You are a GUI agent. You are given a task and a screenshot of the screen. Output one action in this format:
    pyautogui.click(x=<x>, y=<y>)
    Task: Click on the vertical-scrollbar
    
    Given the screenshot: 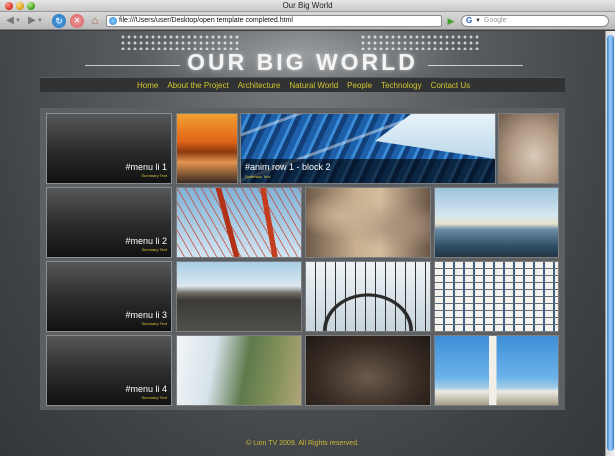 What is the action you would take?
    pyautogui.click(x=610, y=243)
    